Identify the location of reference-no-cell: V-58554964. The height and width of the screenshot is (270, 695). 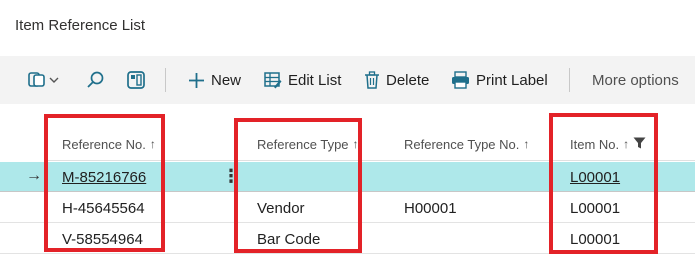
(102, 239).